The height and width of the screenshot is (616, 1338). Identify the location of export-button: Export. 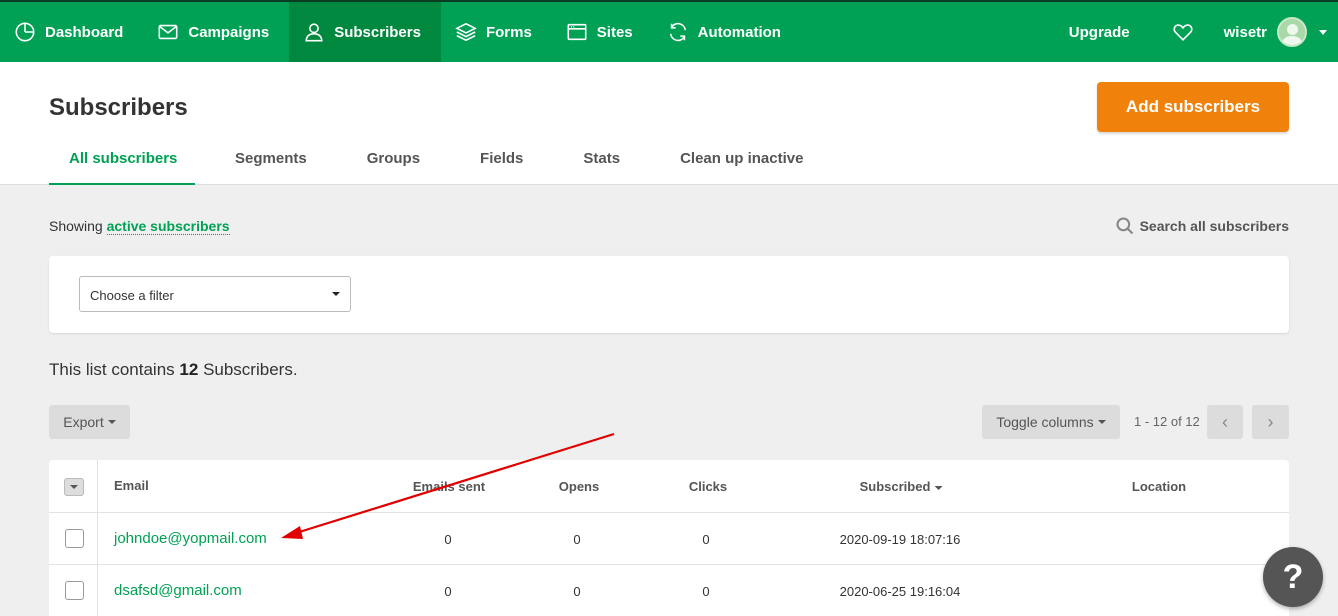
(89, 422).